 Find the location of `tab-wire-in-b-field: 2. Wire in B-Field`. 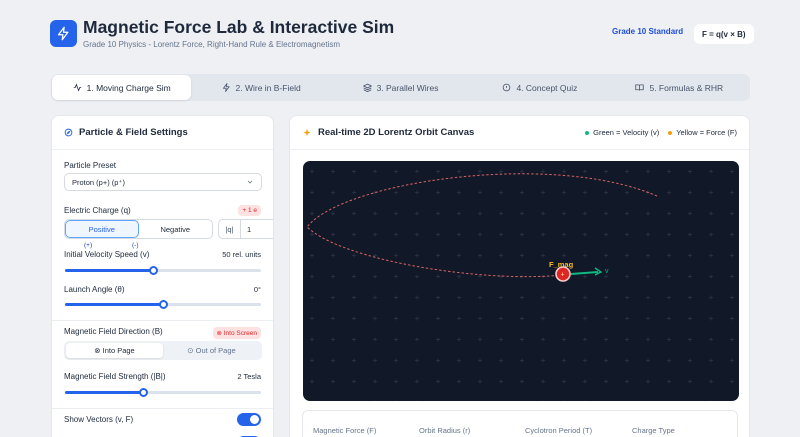

tab-wire-in-b-field: 2. Wire in B-Field is located at coordinates (260, 87).